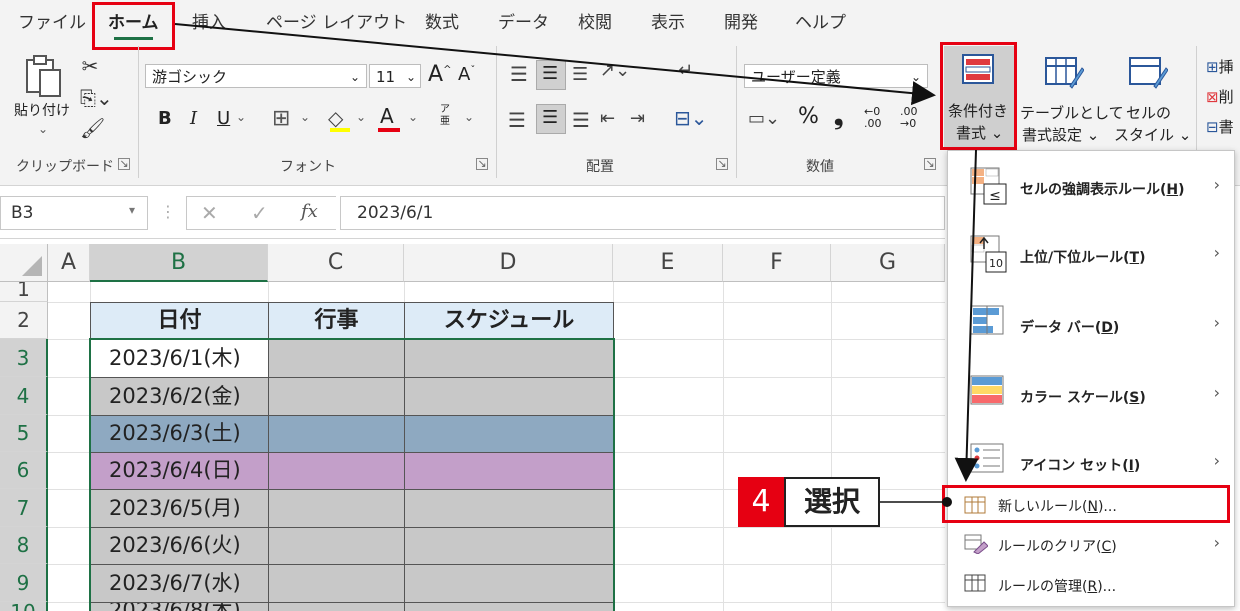 The image size is (1240, 611). What do you see at coordinates (607, 118) in the screenshot?
I see `decrease-indent-icon: ⇤` at bounding box center [607, 118].